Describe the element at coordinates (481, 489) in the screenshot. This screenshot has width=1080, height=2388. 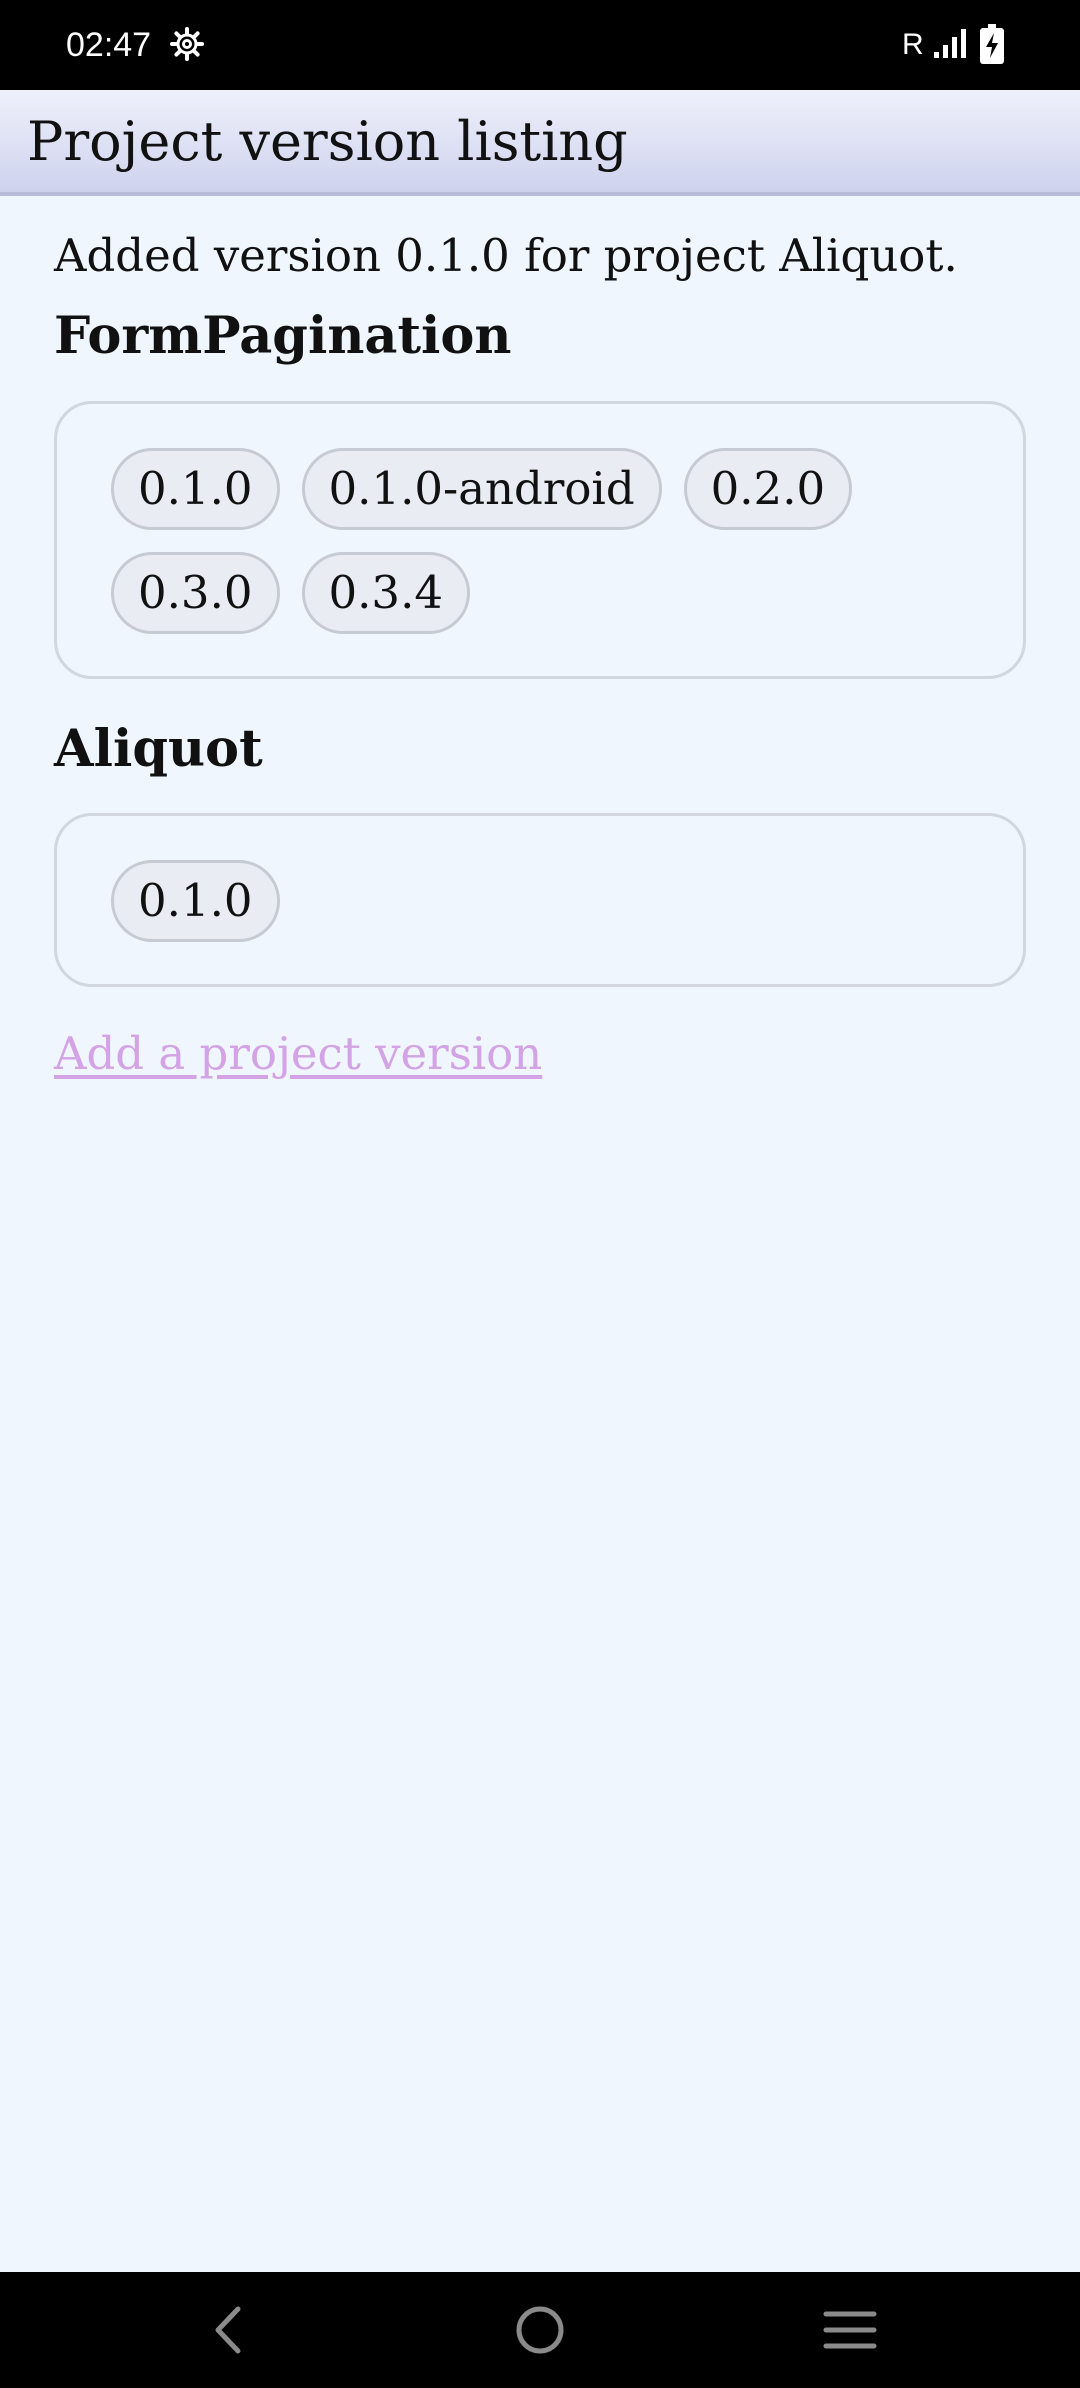
I see `version-chip: 0.1.0-android` at that location.